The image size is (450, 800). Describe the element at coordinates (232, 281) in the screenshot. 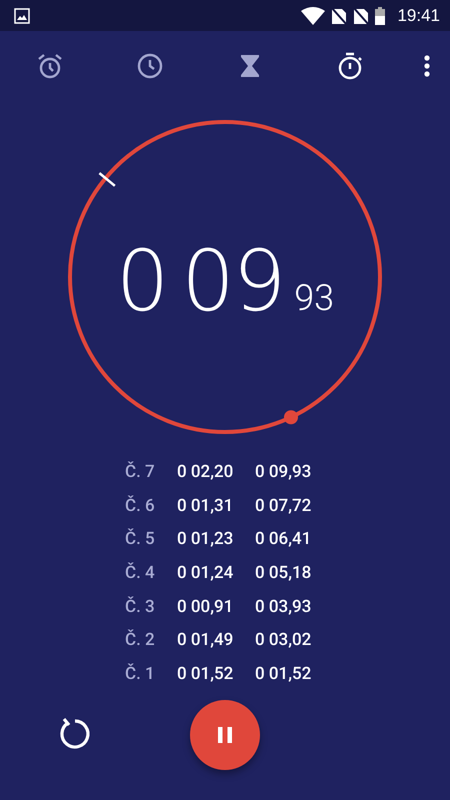

I see `seconds-display: 09` at that location.